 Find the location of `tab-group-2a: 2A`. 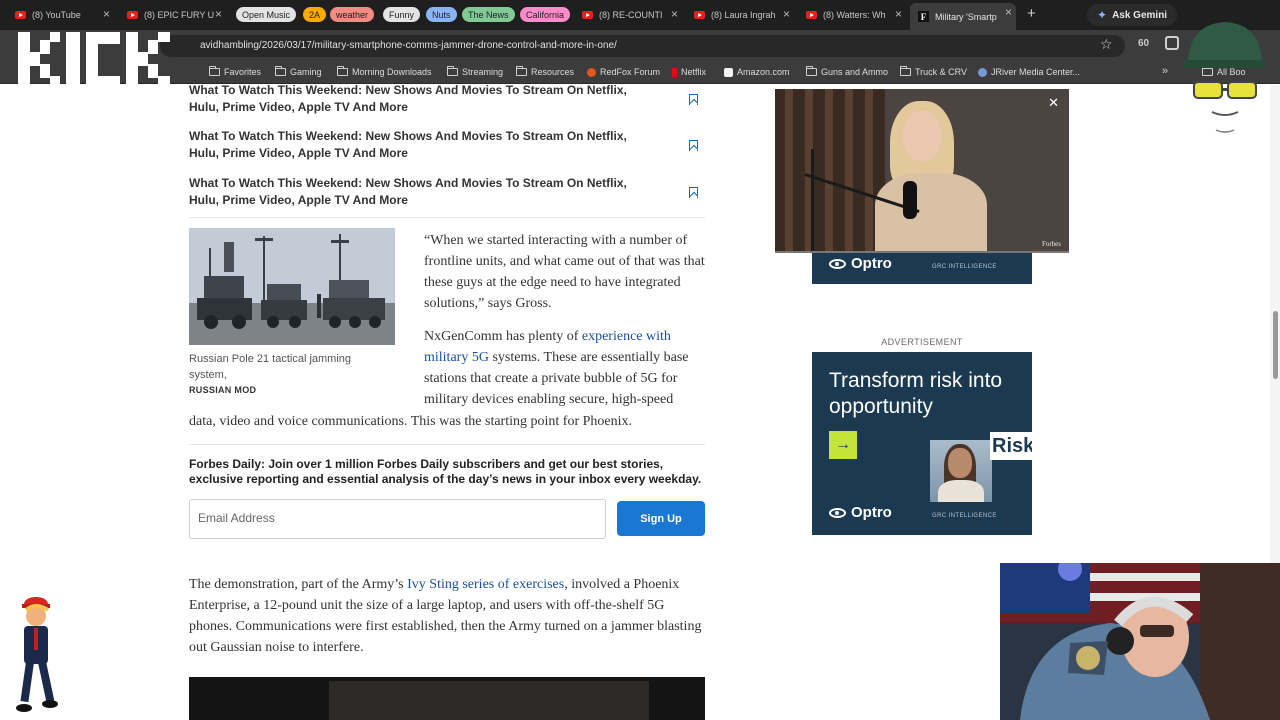

tab-group-2a: 2A is located at coordinates (315, 14).